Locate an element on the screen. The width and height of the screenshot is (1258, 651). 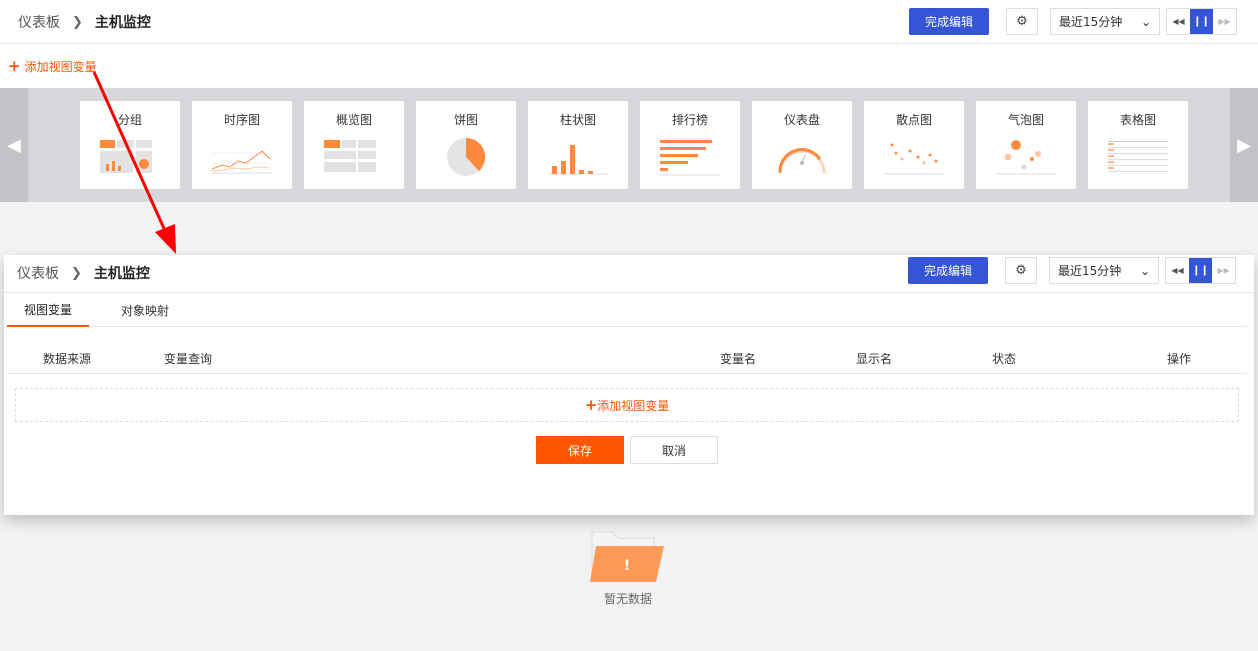
annotation-arrow is located at coordinates (134, 162).